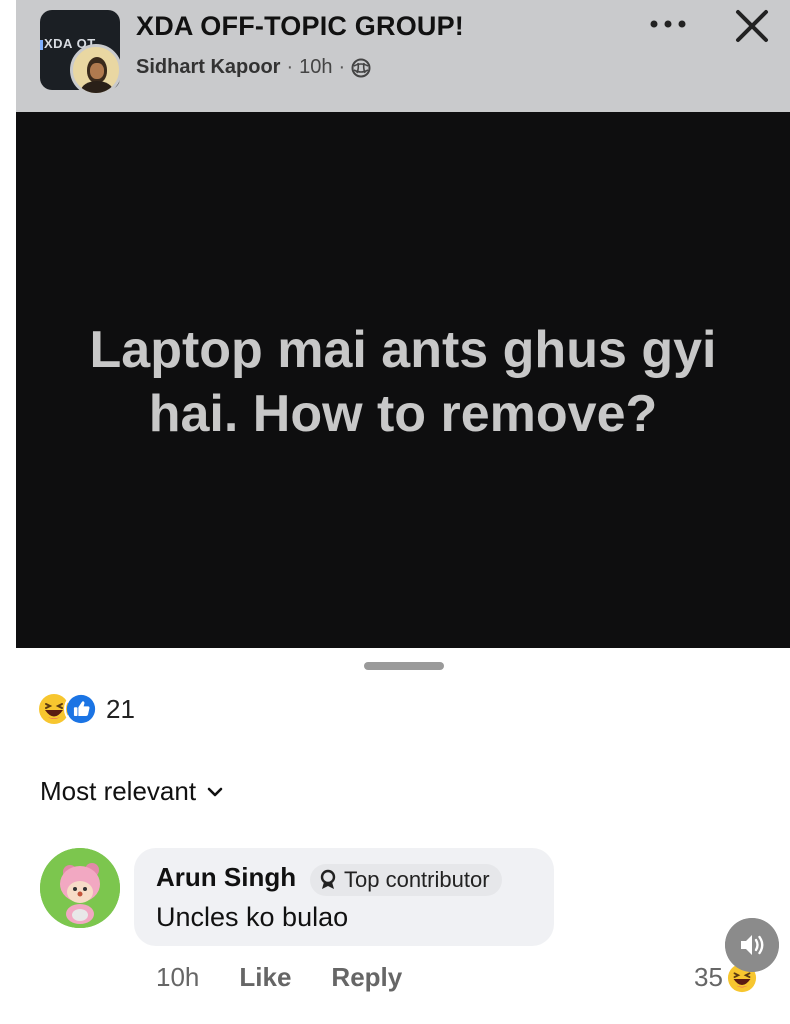 This screenshot has width=790, height=1024. What do you see at coordinates (417, 879) in the screenshot?
I see `badge-label: Top contributor` at bounding box center [417, 879].